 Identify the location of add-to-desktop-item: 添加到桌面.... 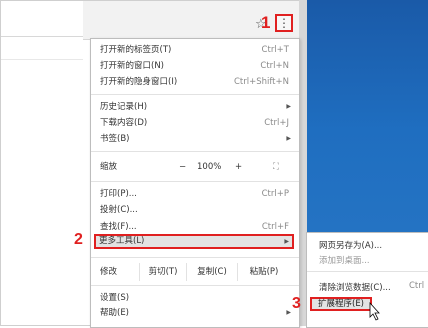
(344, 261).